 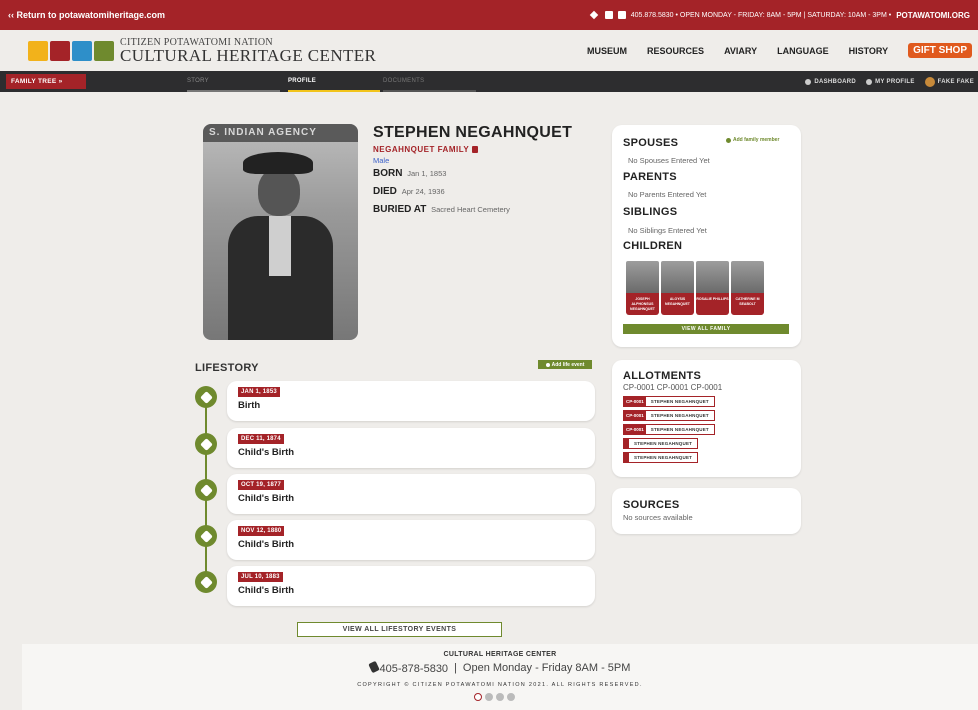 I want to click on lifestory-title: LIFESTORY, so click(x=227, y=368).